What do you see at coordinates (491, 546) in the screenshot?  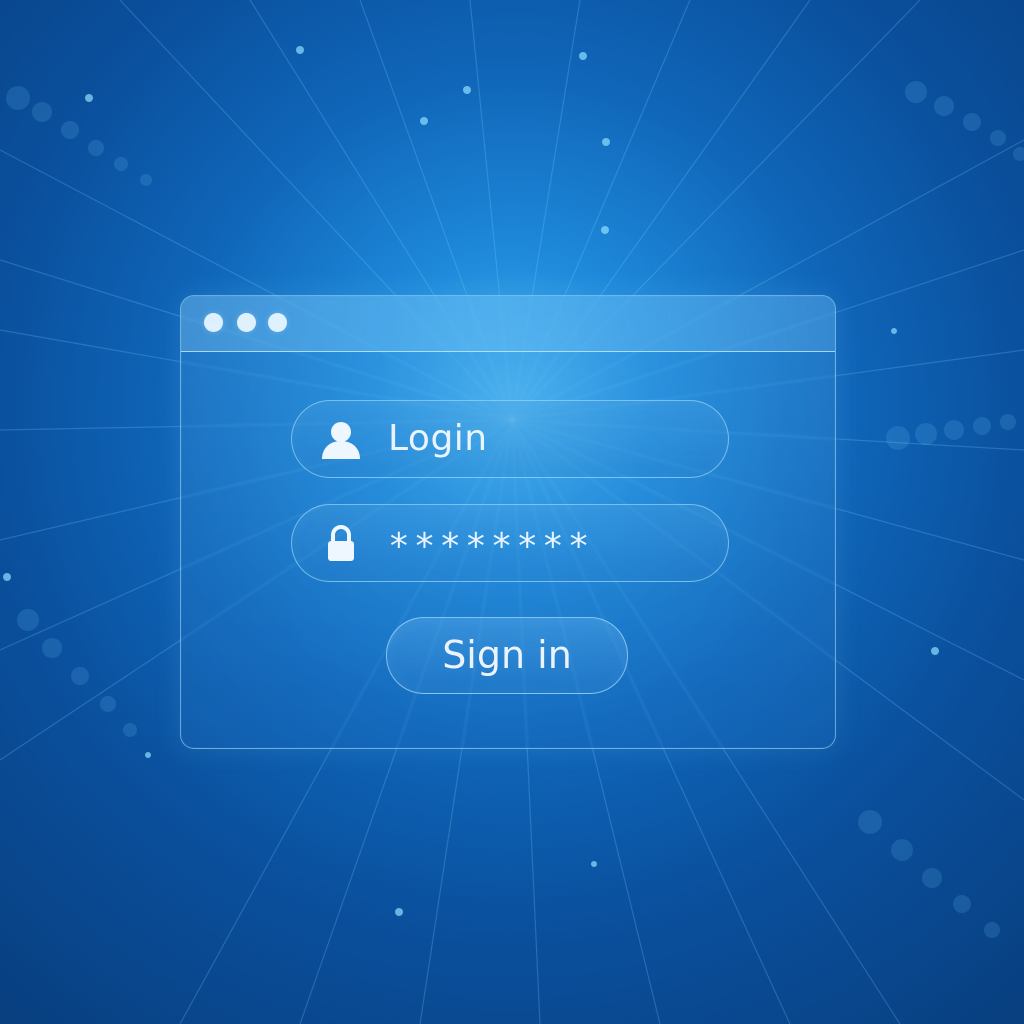 I see `password-field-value: ********` at bounding box center [491, 546].